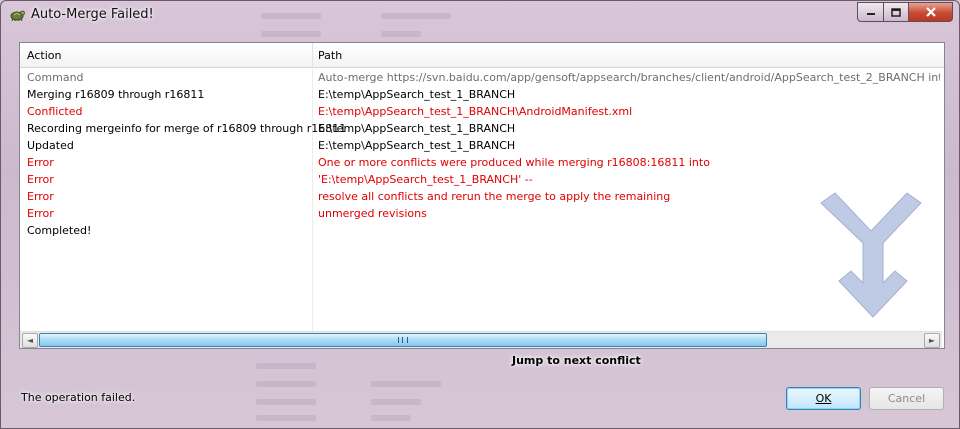 Image resolution: width=960 pixels, height=429 pixels. Describe the element at coordinates (116, 94) in the screenshot. I see `row-action: Merging r16809 through r16811` at that location.